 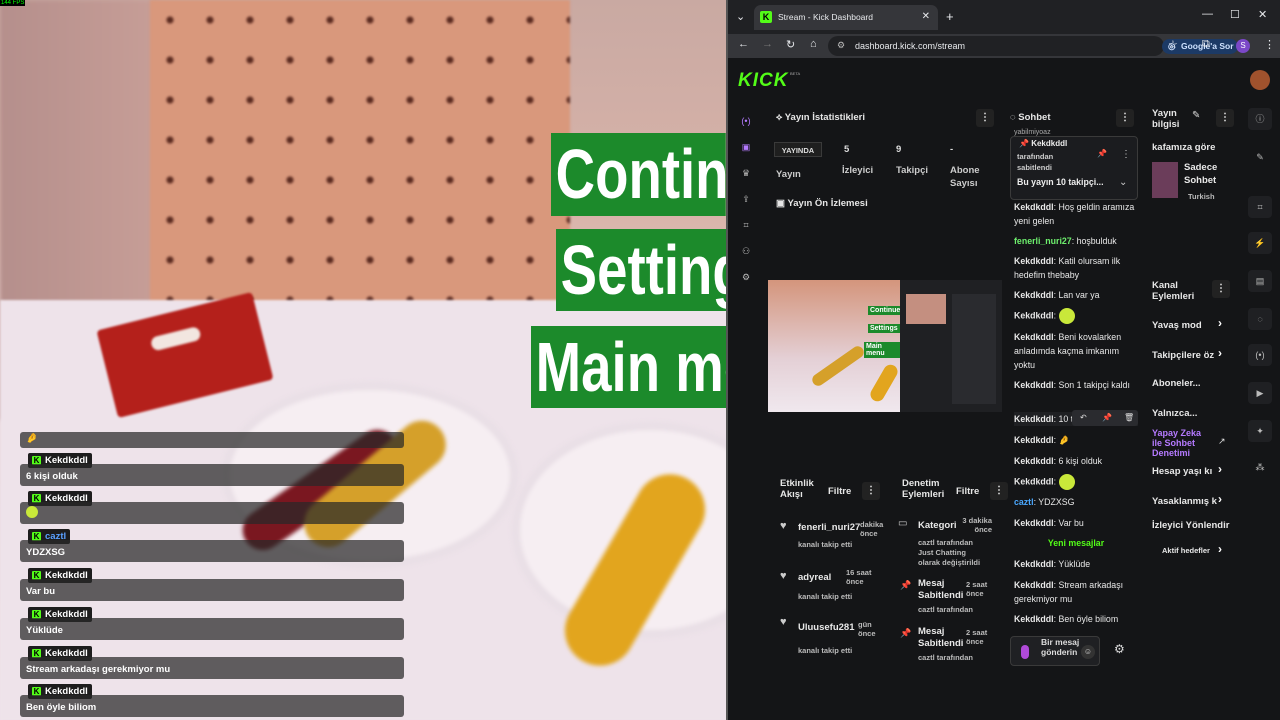 I want to click on ai-moderation-item: Yapay Zeka ile Sohbet Denetimi, so click(x=1182, y=443).